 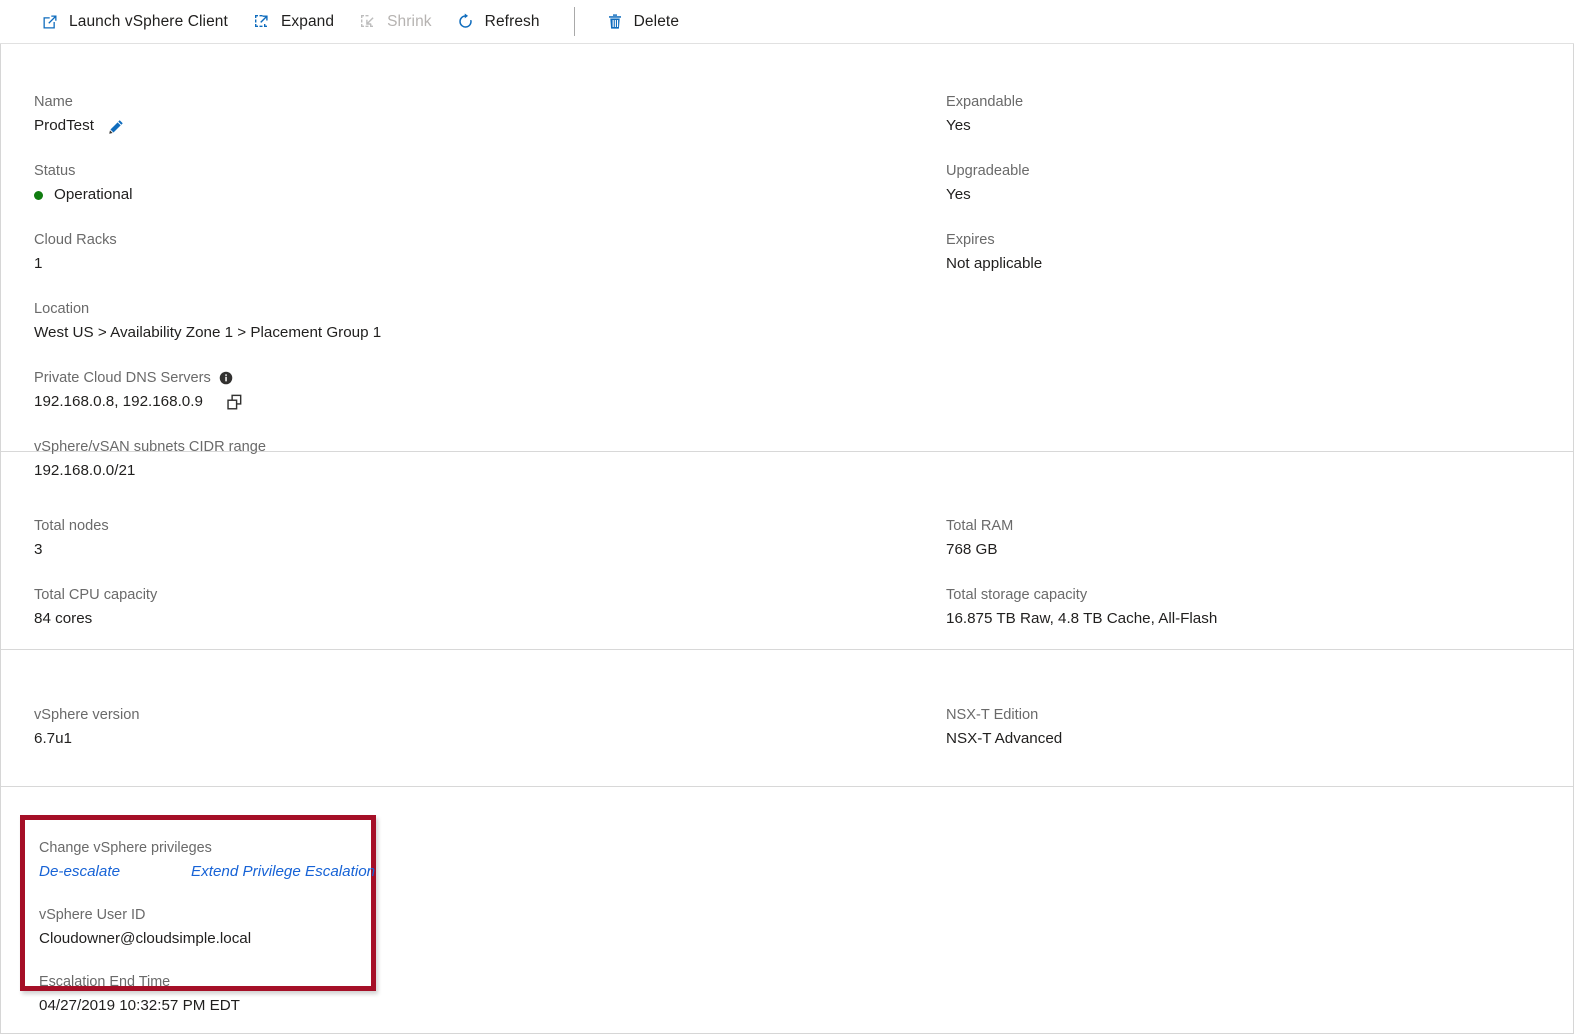 I want to click on expand-icon, so click(x=262, y=22).